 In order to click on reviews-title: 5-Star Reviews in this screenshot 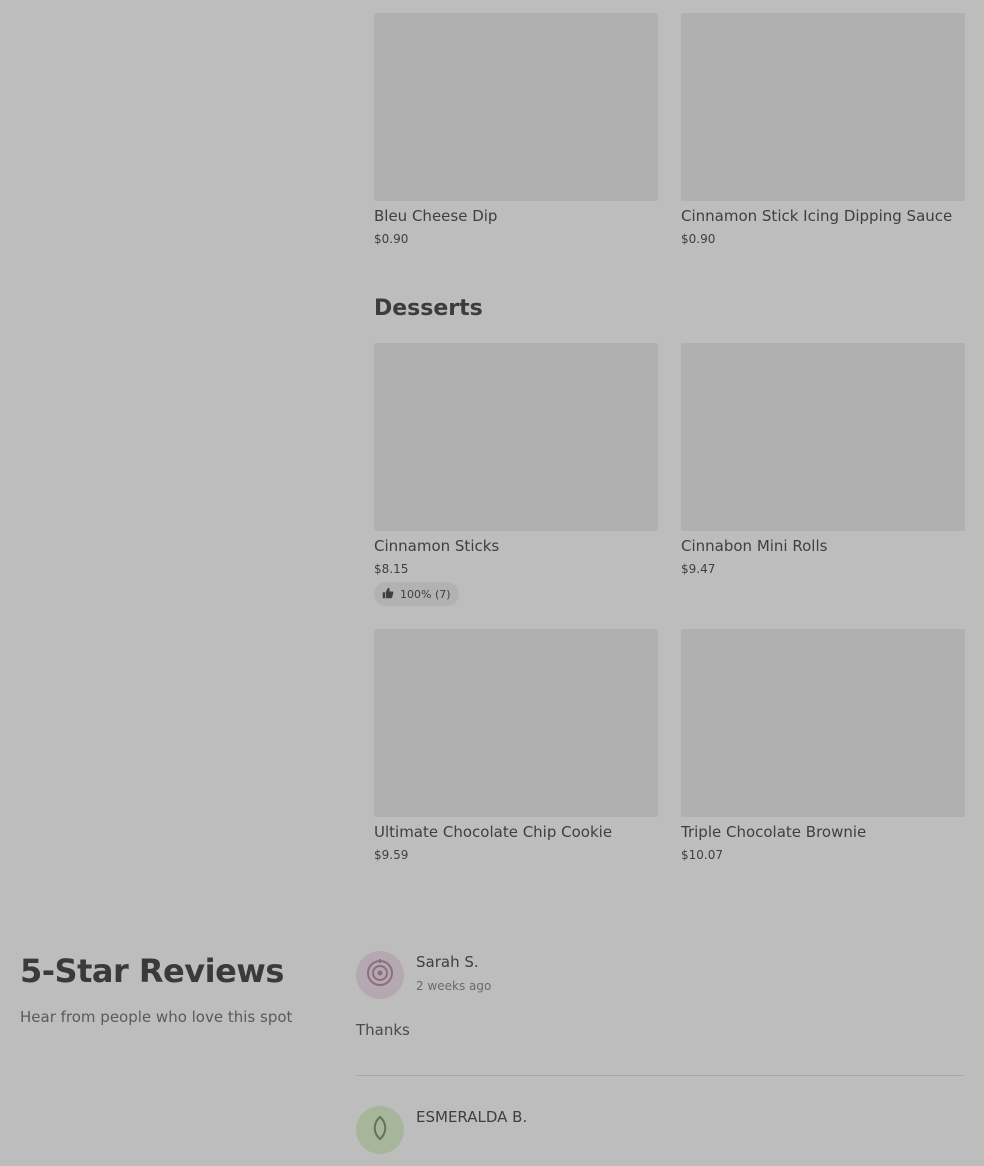, I will do `click(152, 971)`.